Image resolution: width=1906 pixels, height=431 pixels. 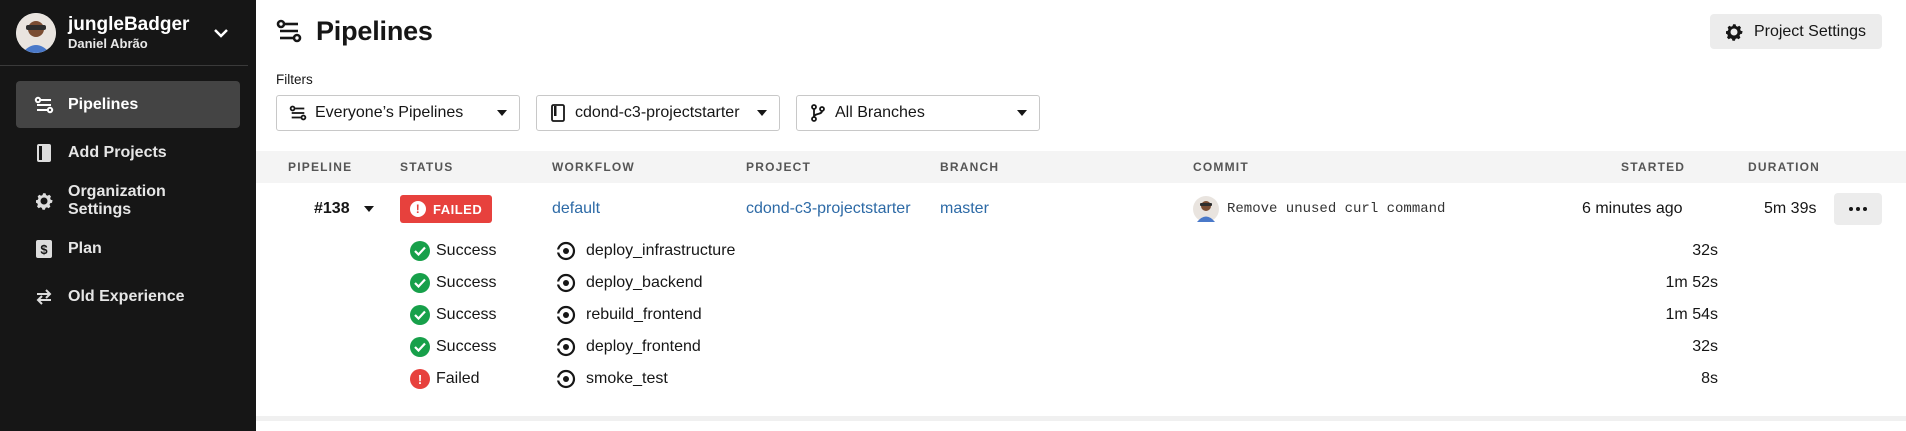 I want to click on more-icon, so click(x=1858, y=209).